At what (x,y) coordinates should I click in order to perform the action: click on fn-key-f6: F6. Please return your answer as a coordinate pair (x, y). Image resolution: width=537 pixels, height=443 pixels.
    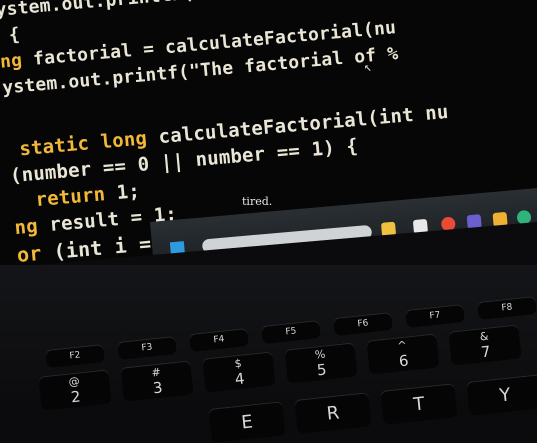
    Looking at the image, I should click on (363, 324).